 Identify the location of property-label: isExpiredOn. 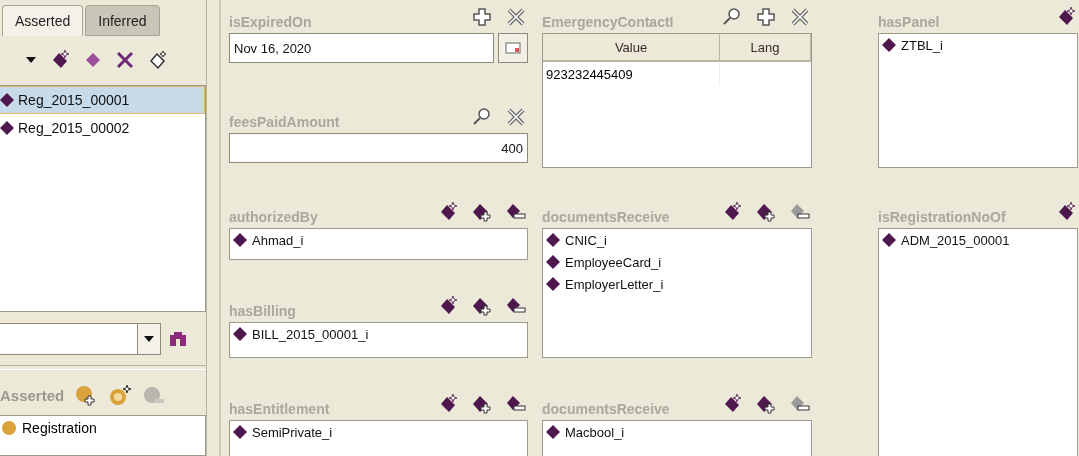
(270, 23).